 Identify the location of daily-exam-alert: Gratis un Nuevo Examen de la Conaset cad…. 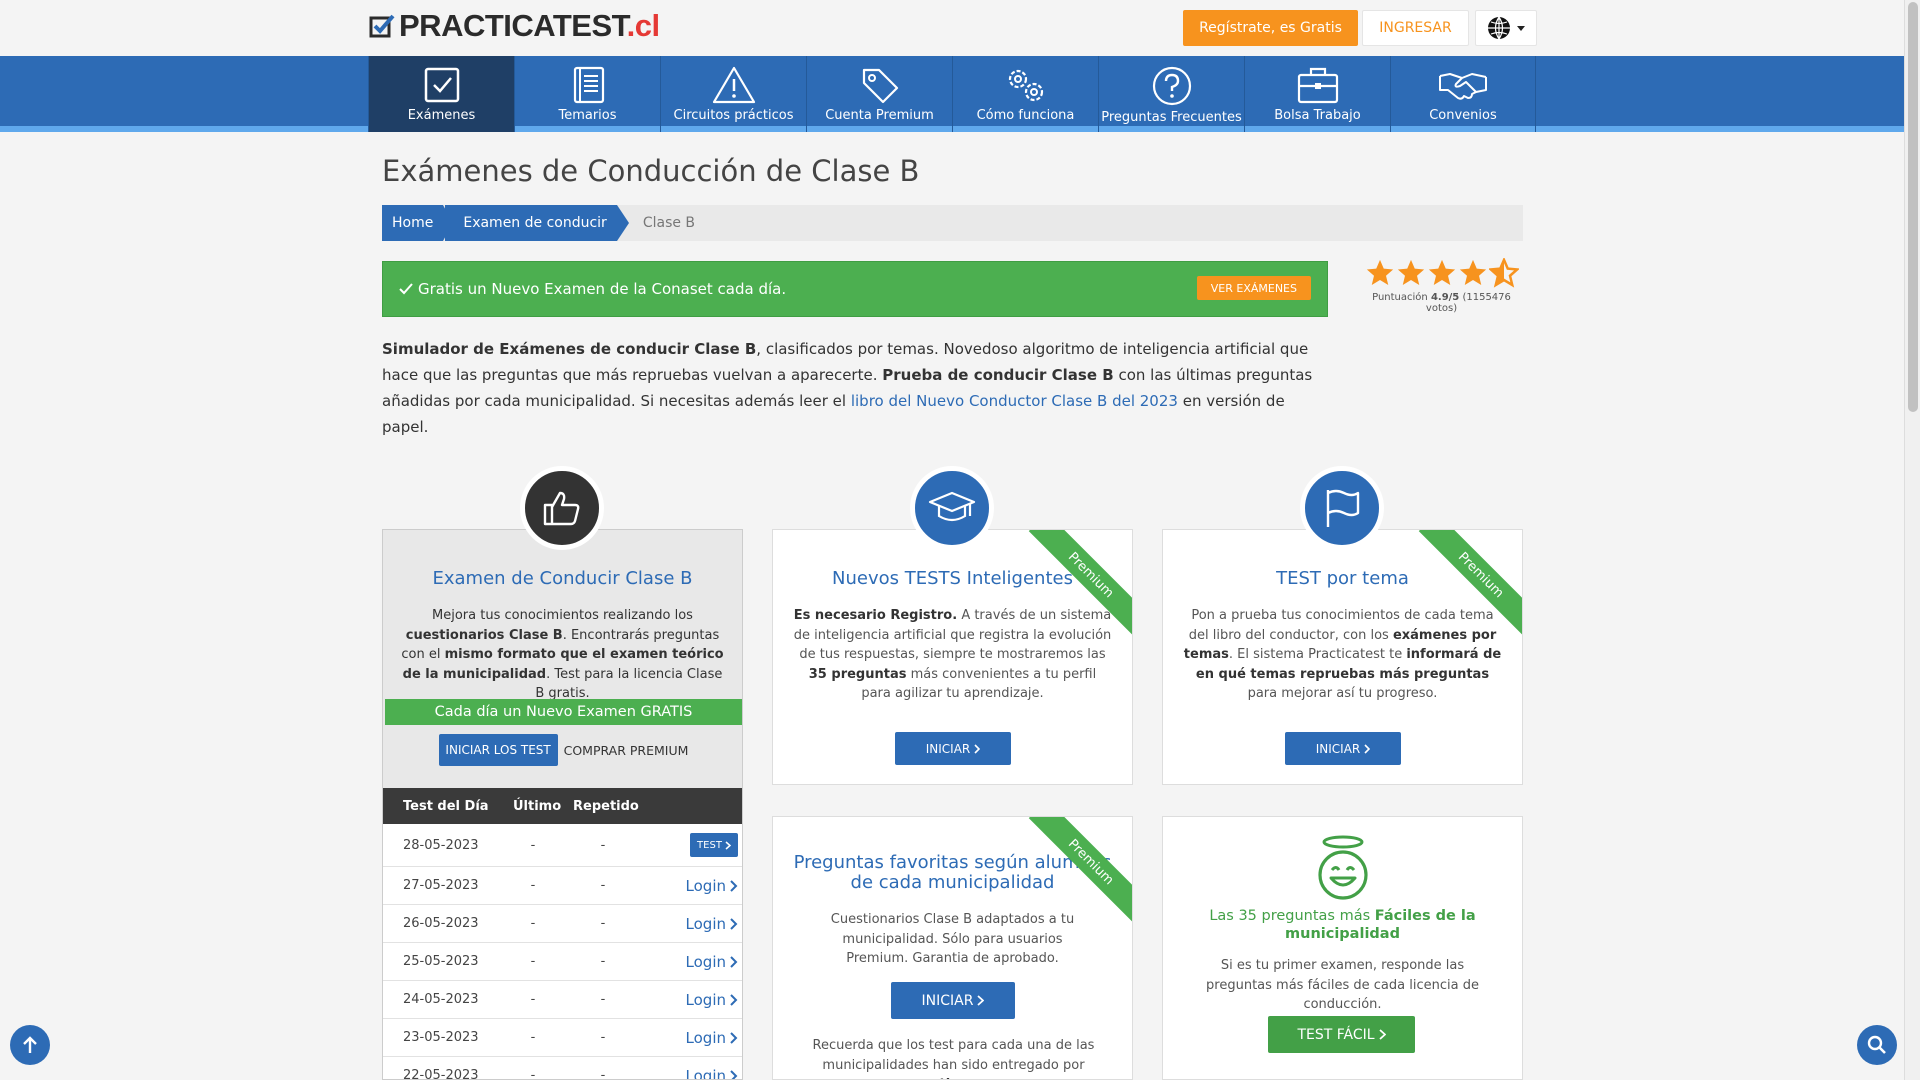
(855, 289).